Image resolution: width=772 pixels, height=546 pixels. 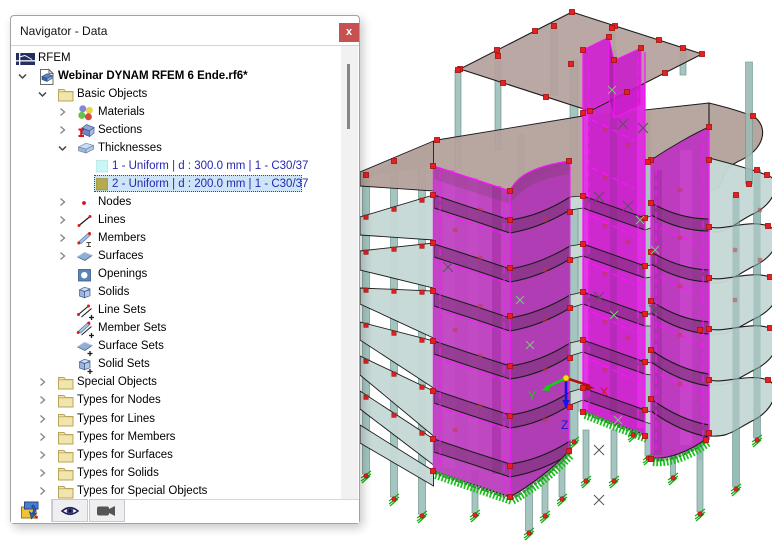 What do you see at coordinates (604, 392) in the screenshot?
I see `svg-text: X` at bounding box center [604, 392].